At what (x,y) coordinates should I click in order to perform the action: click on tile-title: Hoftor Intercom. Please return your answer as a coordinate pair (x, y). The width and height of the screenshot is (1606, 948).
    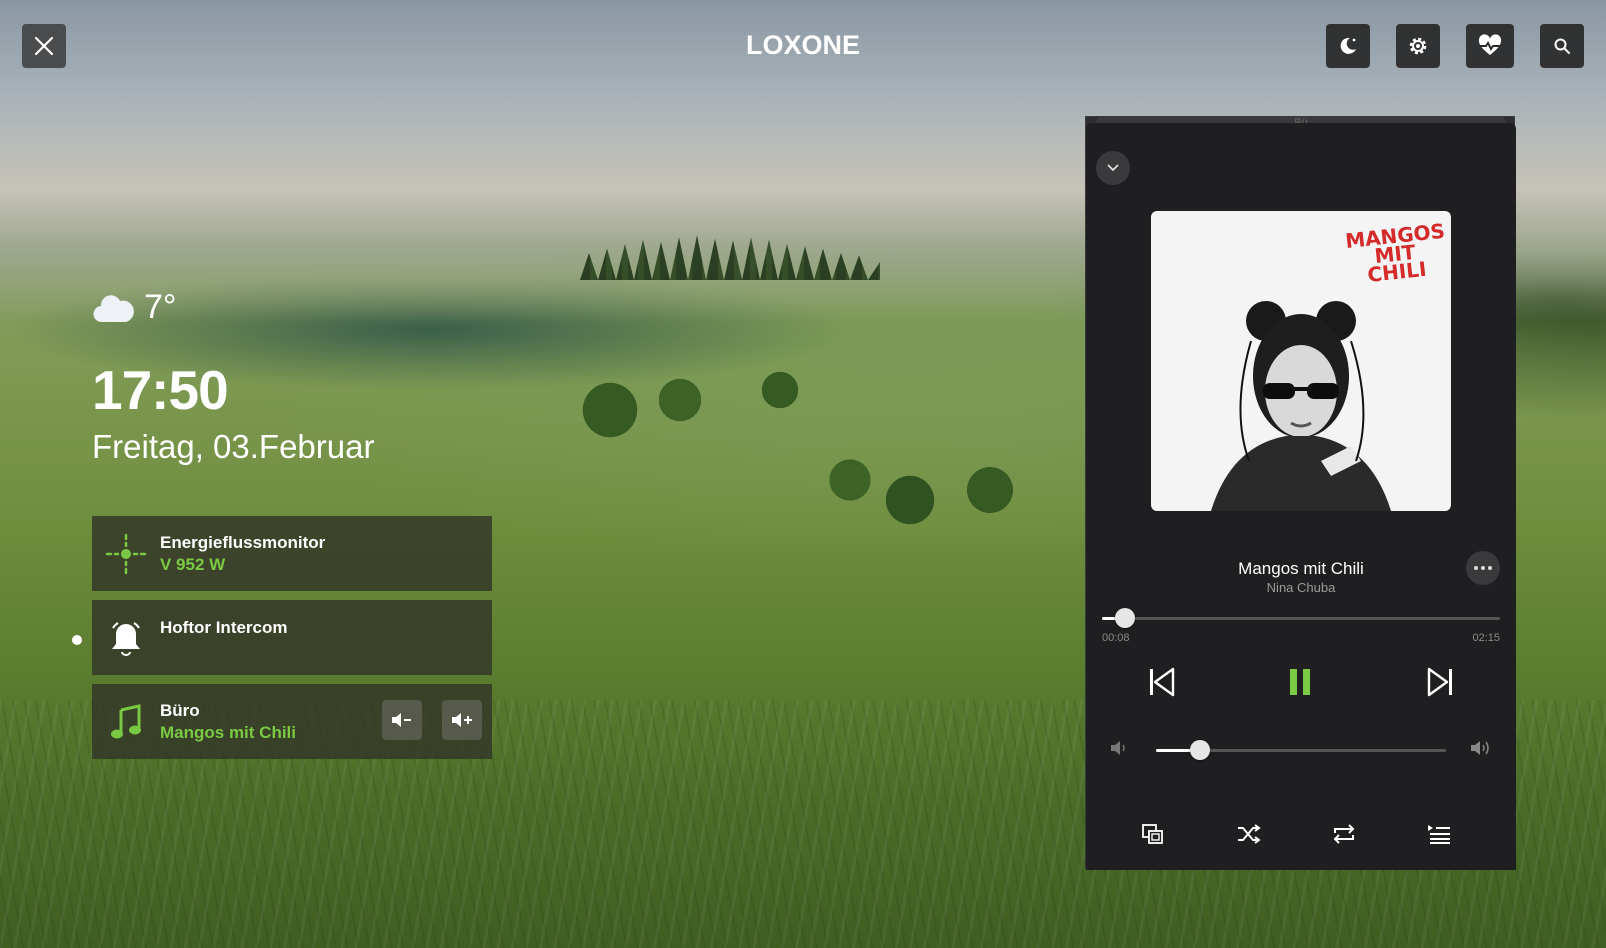
    Looking at the image, I should click on (224, 627).